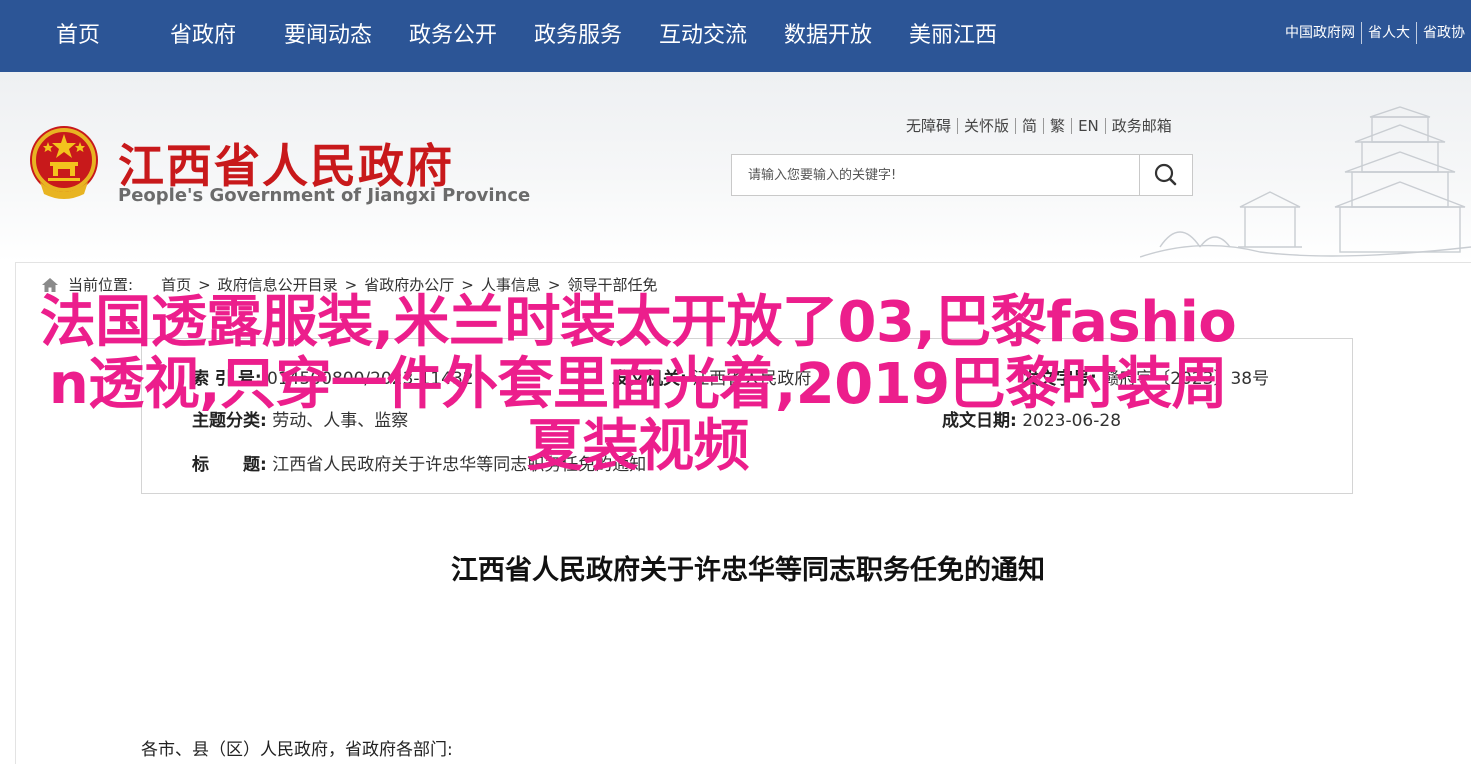  What do you see at coordinates (1320, 33) in the screenshot?
I see `link-china-gov: 中国政府网` at bounding box center [1320, 33].